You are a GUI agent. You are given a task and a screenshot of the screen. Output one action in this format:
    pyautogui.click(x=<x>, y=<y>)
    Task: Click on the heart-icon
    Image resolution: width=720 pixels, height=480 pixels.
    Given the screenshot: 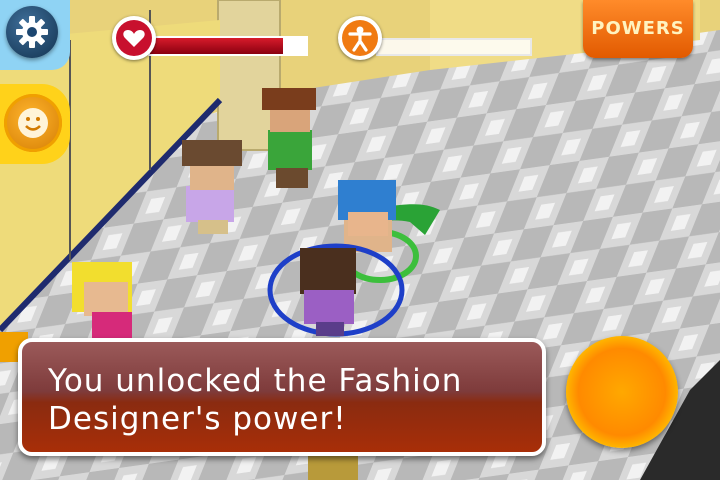 What is the action you would take?
    pyautogui.click(x=134, y=38)
    